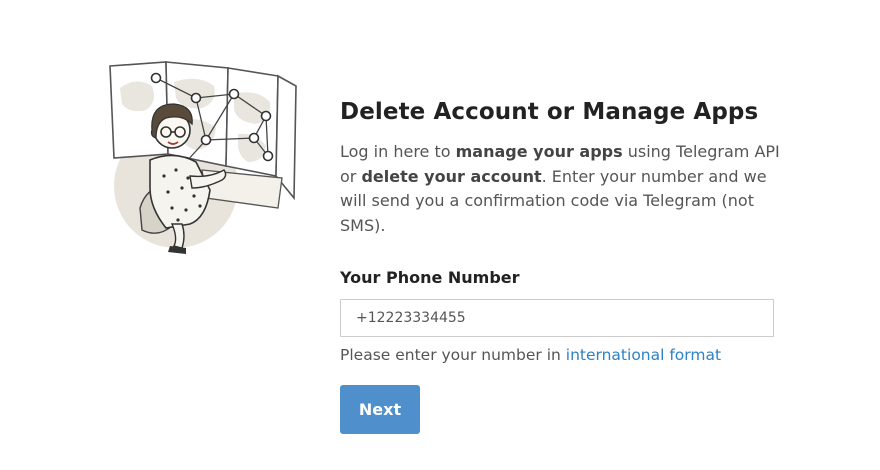  What do you see at coordinates (549, 112) in the screenshot?
I see `page-title: Delete Account or Manage Apps` at bounding box center [549, 112].